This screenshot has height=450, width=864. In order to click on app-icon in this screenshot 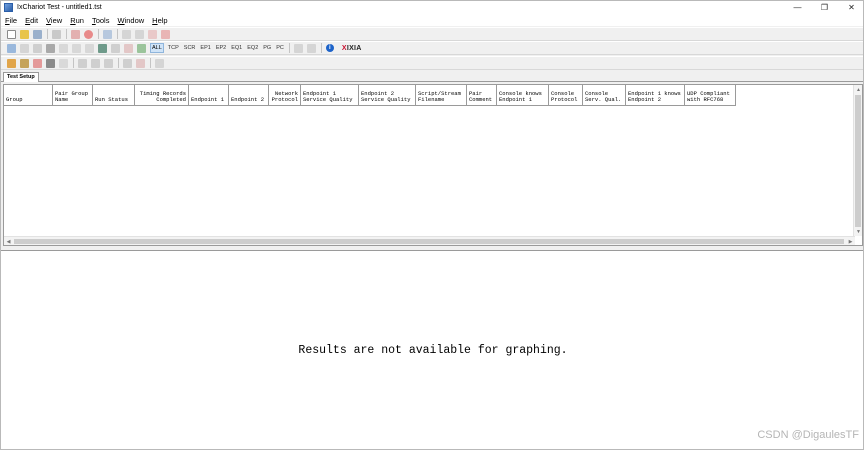, I will do `click(8, 7)`.